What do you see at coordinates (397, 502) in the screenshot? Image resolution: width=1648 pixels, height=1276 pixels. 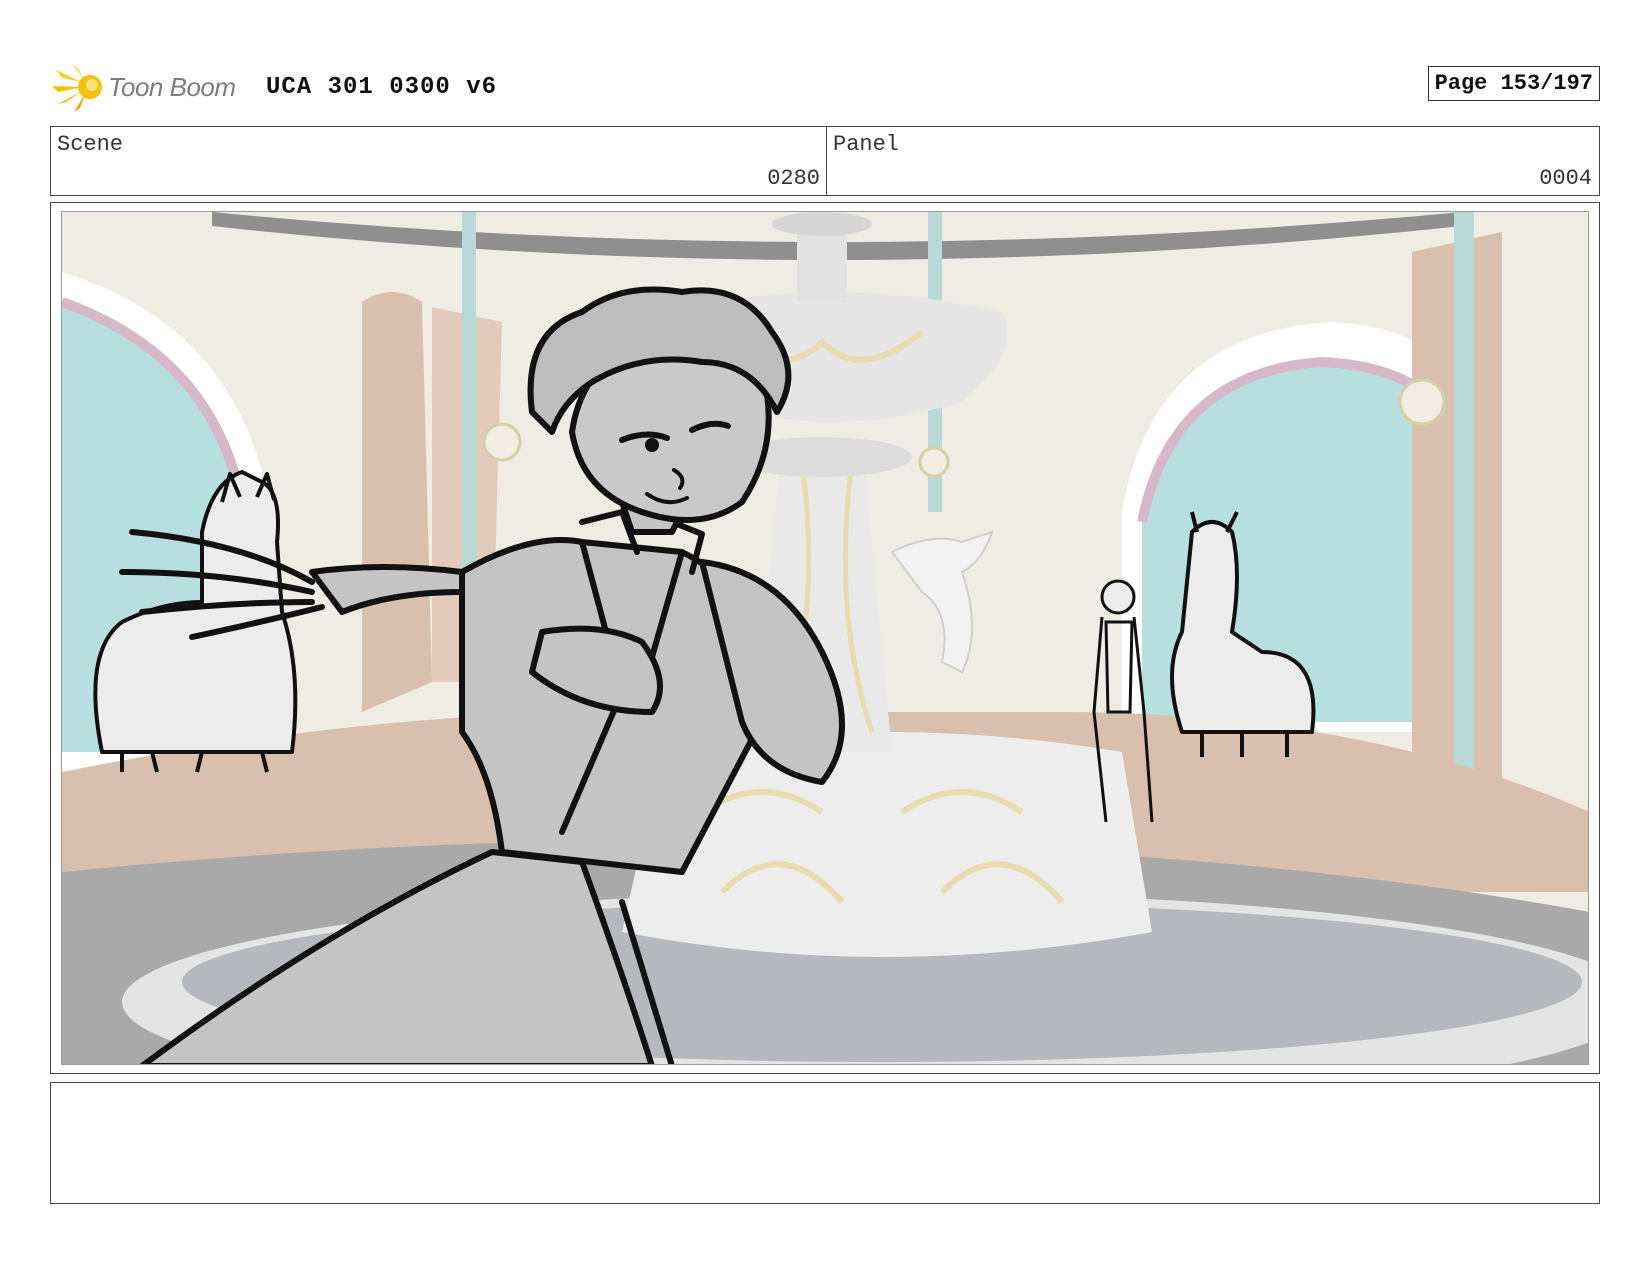 I see `left-door` at bounding box center [397, 502].